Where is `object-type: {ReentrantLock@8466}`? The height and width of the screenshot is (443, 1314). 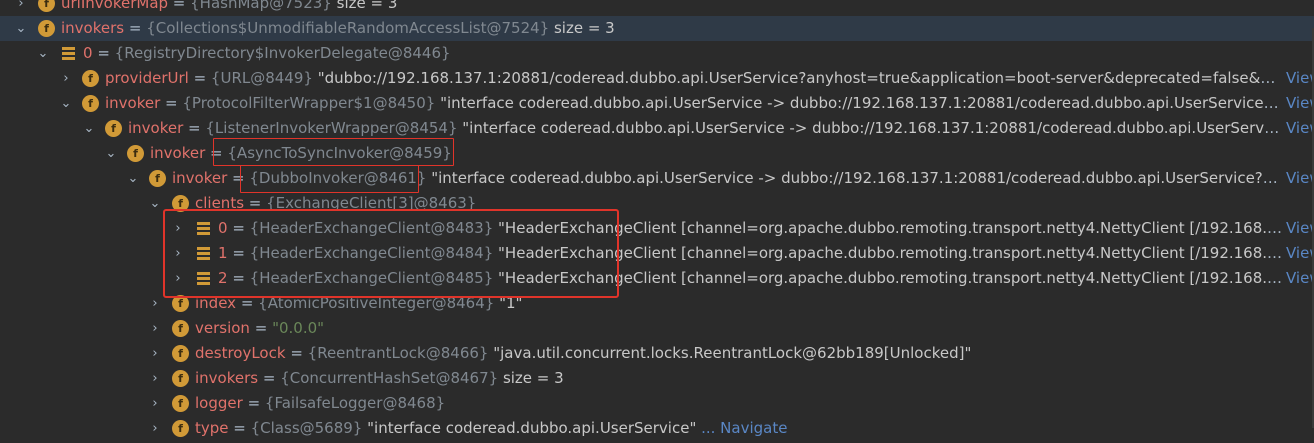 object-type: {ReentrantLock@8466} is located at coordinates (398, 353).